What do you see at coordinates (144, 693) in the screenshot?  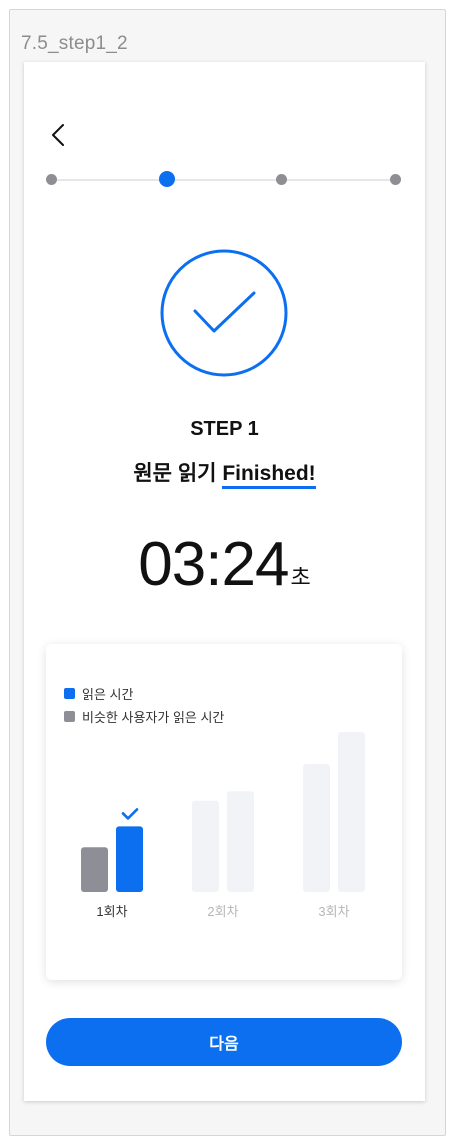 I see `legend-item-my-time: 읽은 시간` at bounding box center [144, 693].